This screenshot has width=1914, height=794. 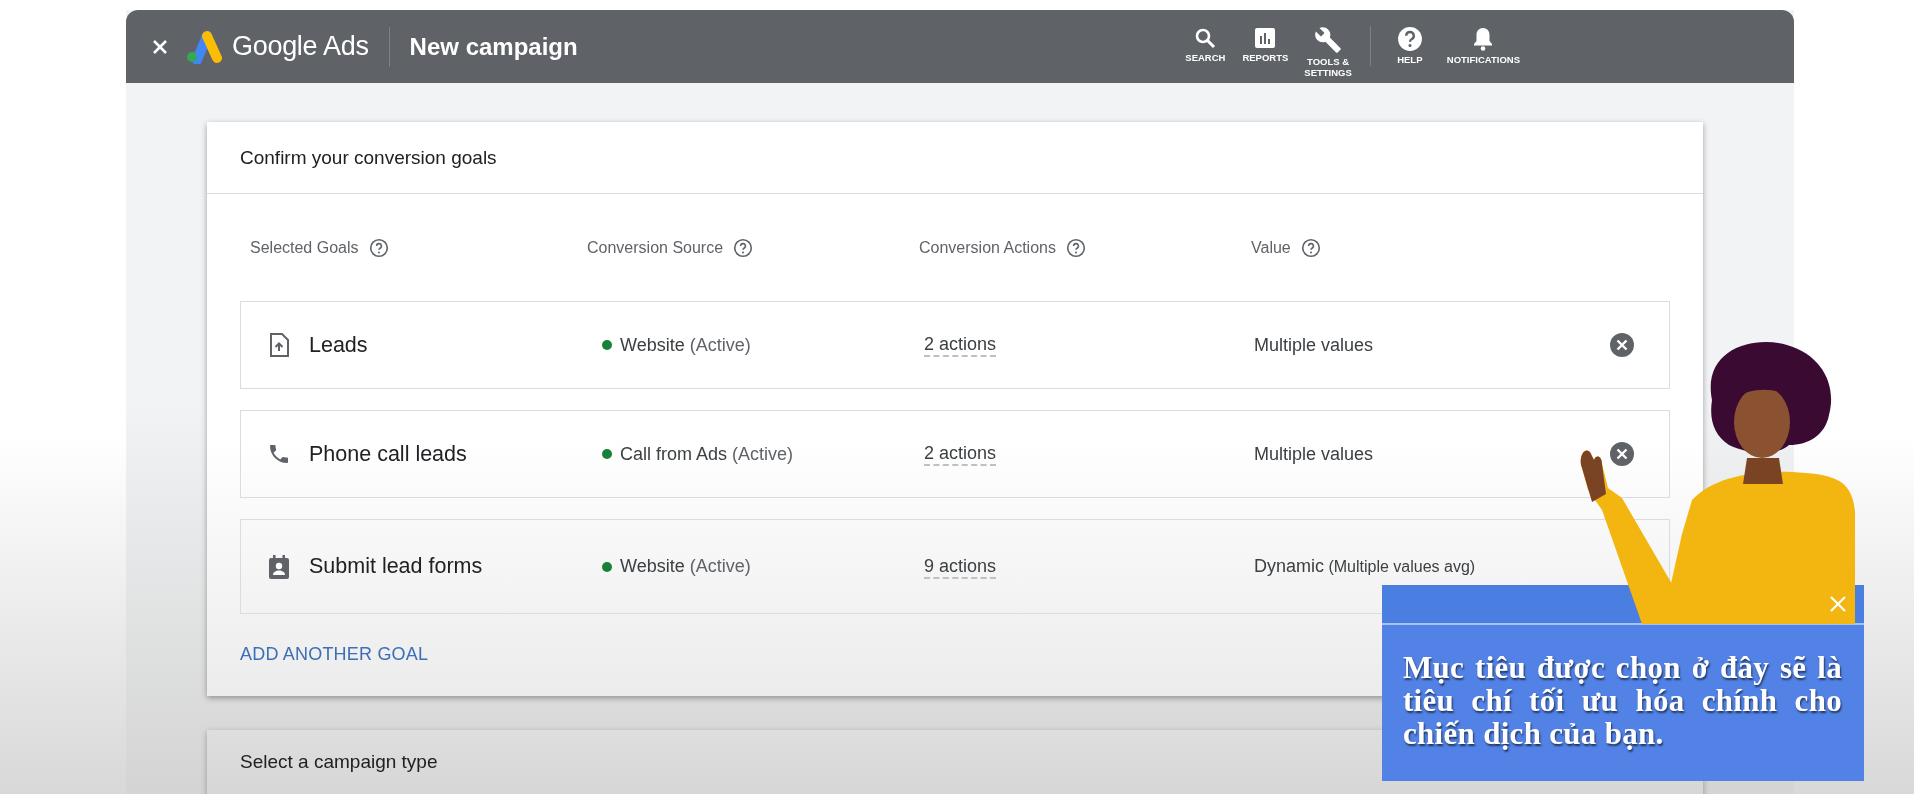 I want to click on column-header: Selected Goals, so click(x=304, y=247).